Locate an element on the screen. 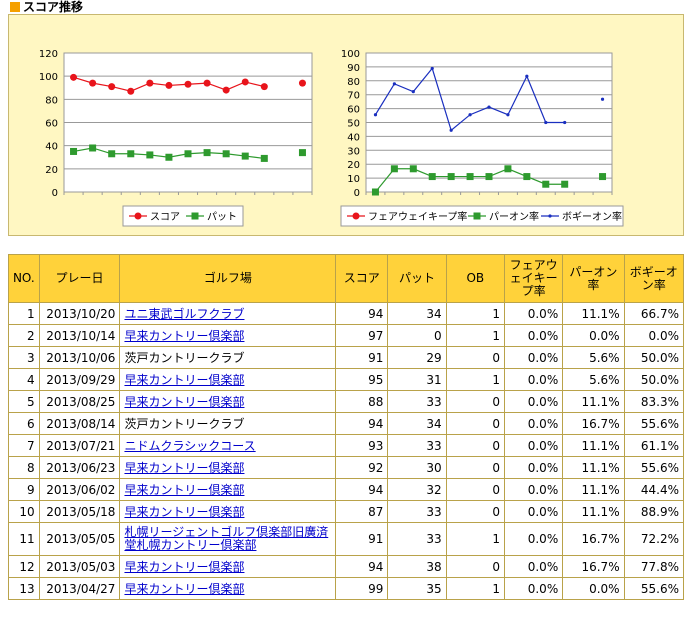 The image size is (690, 620). cell-date: 2013/06/02 is located at coordinates (79, 489).